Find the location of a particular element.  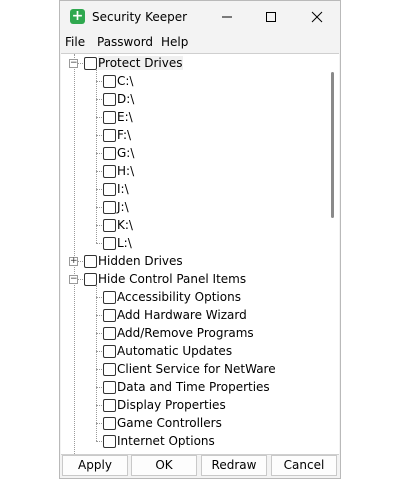

tree-item-label: Data and Time Properties is located at coordinates (193, 387).